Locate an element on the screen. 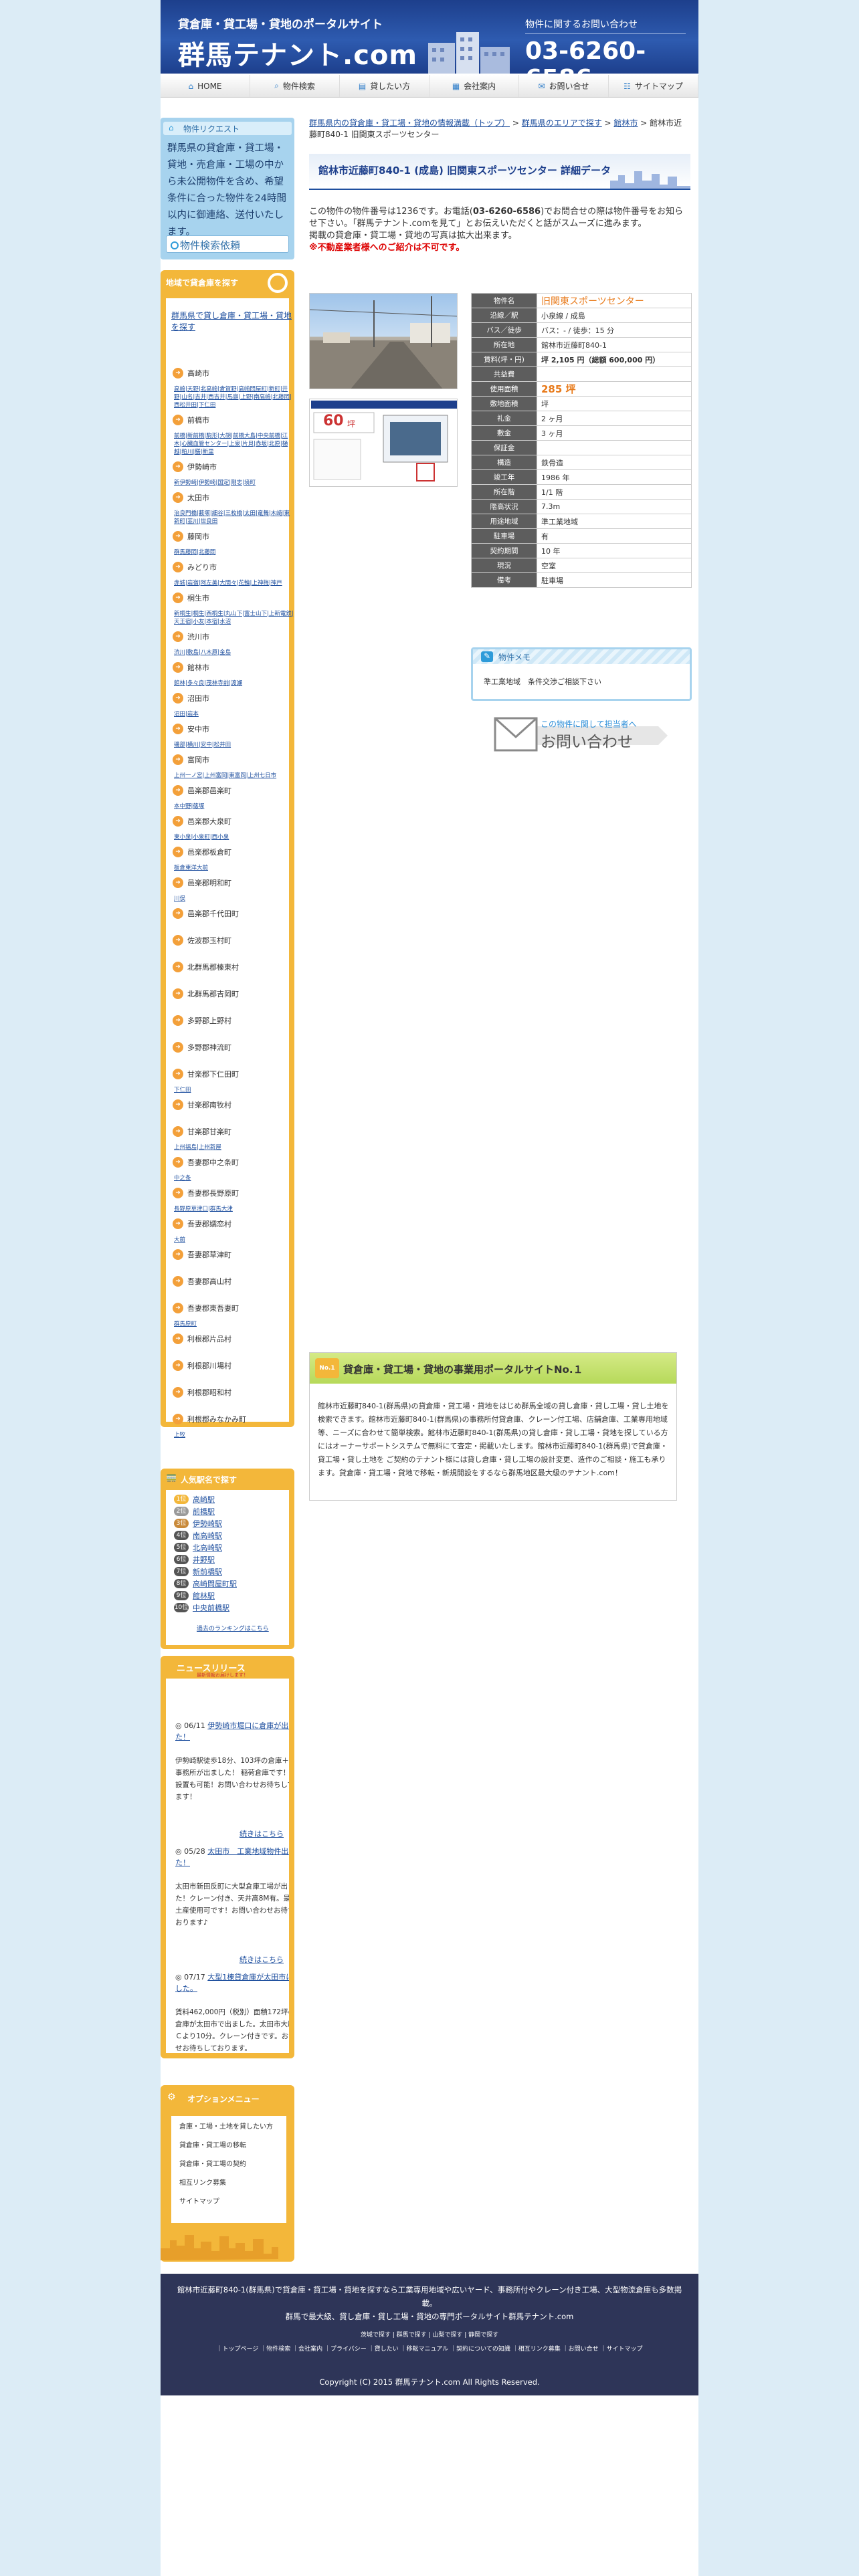 The height and width of the screenshot is (2576, 859). ranking-item: 3位 伊勢崎駅 is located at coordinates (198, 1523).